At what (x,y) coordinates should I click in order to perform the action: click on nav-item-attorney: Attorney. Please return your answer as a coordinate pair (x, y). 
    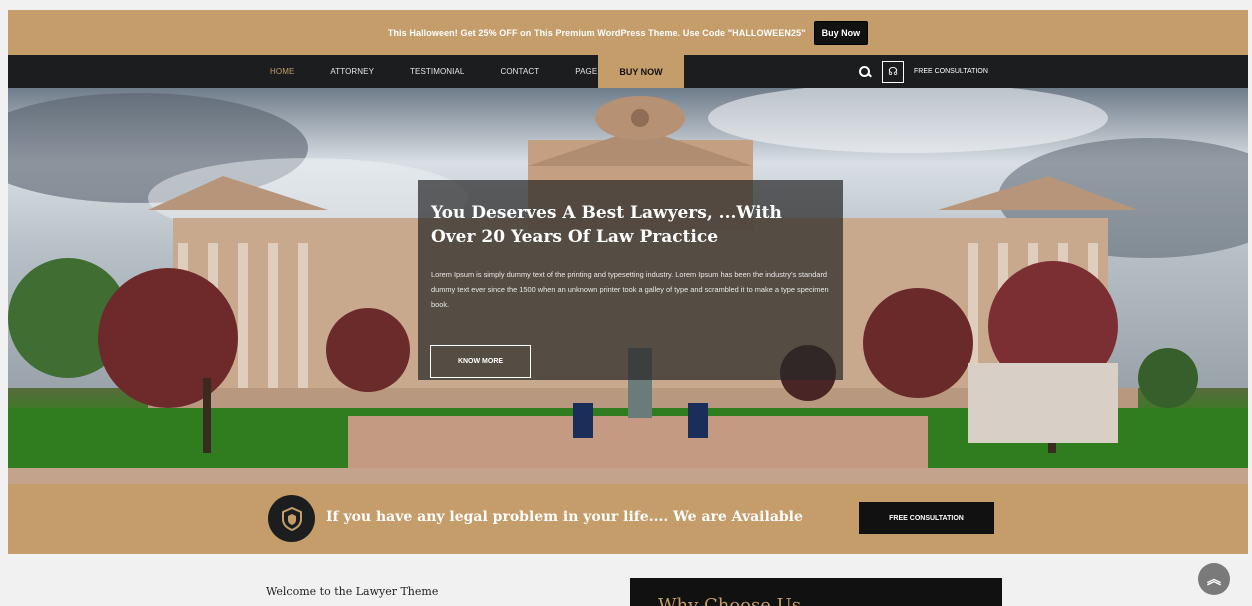
    Looking at the image, I should click on (352, 71).